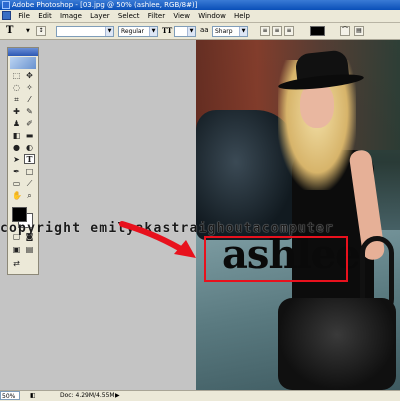  What do you see at coordinates (16, 183) in the screenshot?
I see `notes-tool-icon: ▭` at bounding box center [16, 183].